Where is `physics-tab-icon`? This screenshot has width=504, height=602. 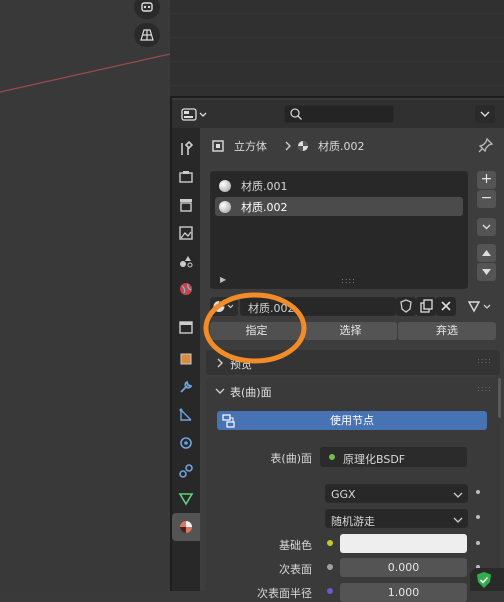
physics-tab-icon is located at coordinates (186, 443).